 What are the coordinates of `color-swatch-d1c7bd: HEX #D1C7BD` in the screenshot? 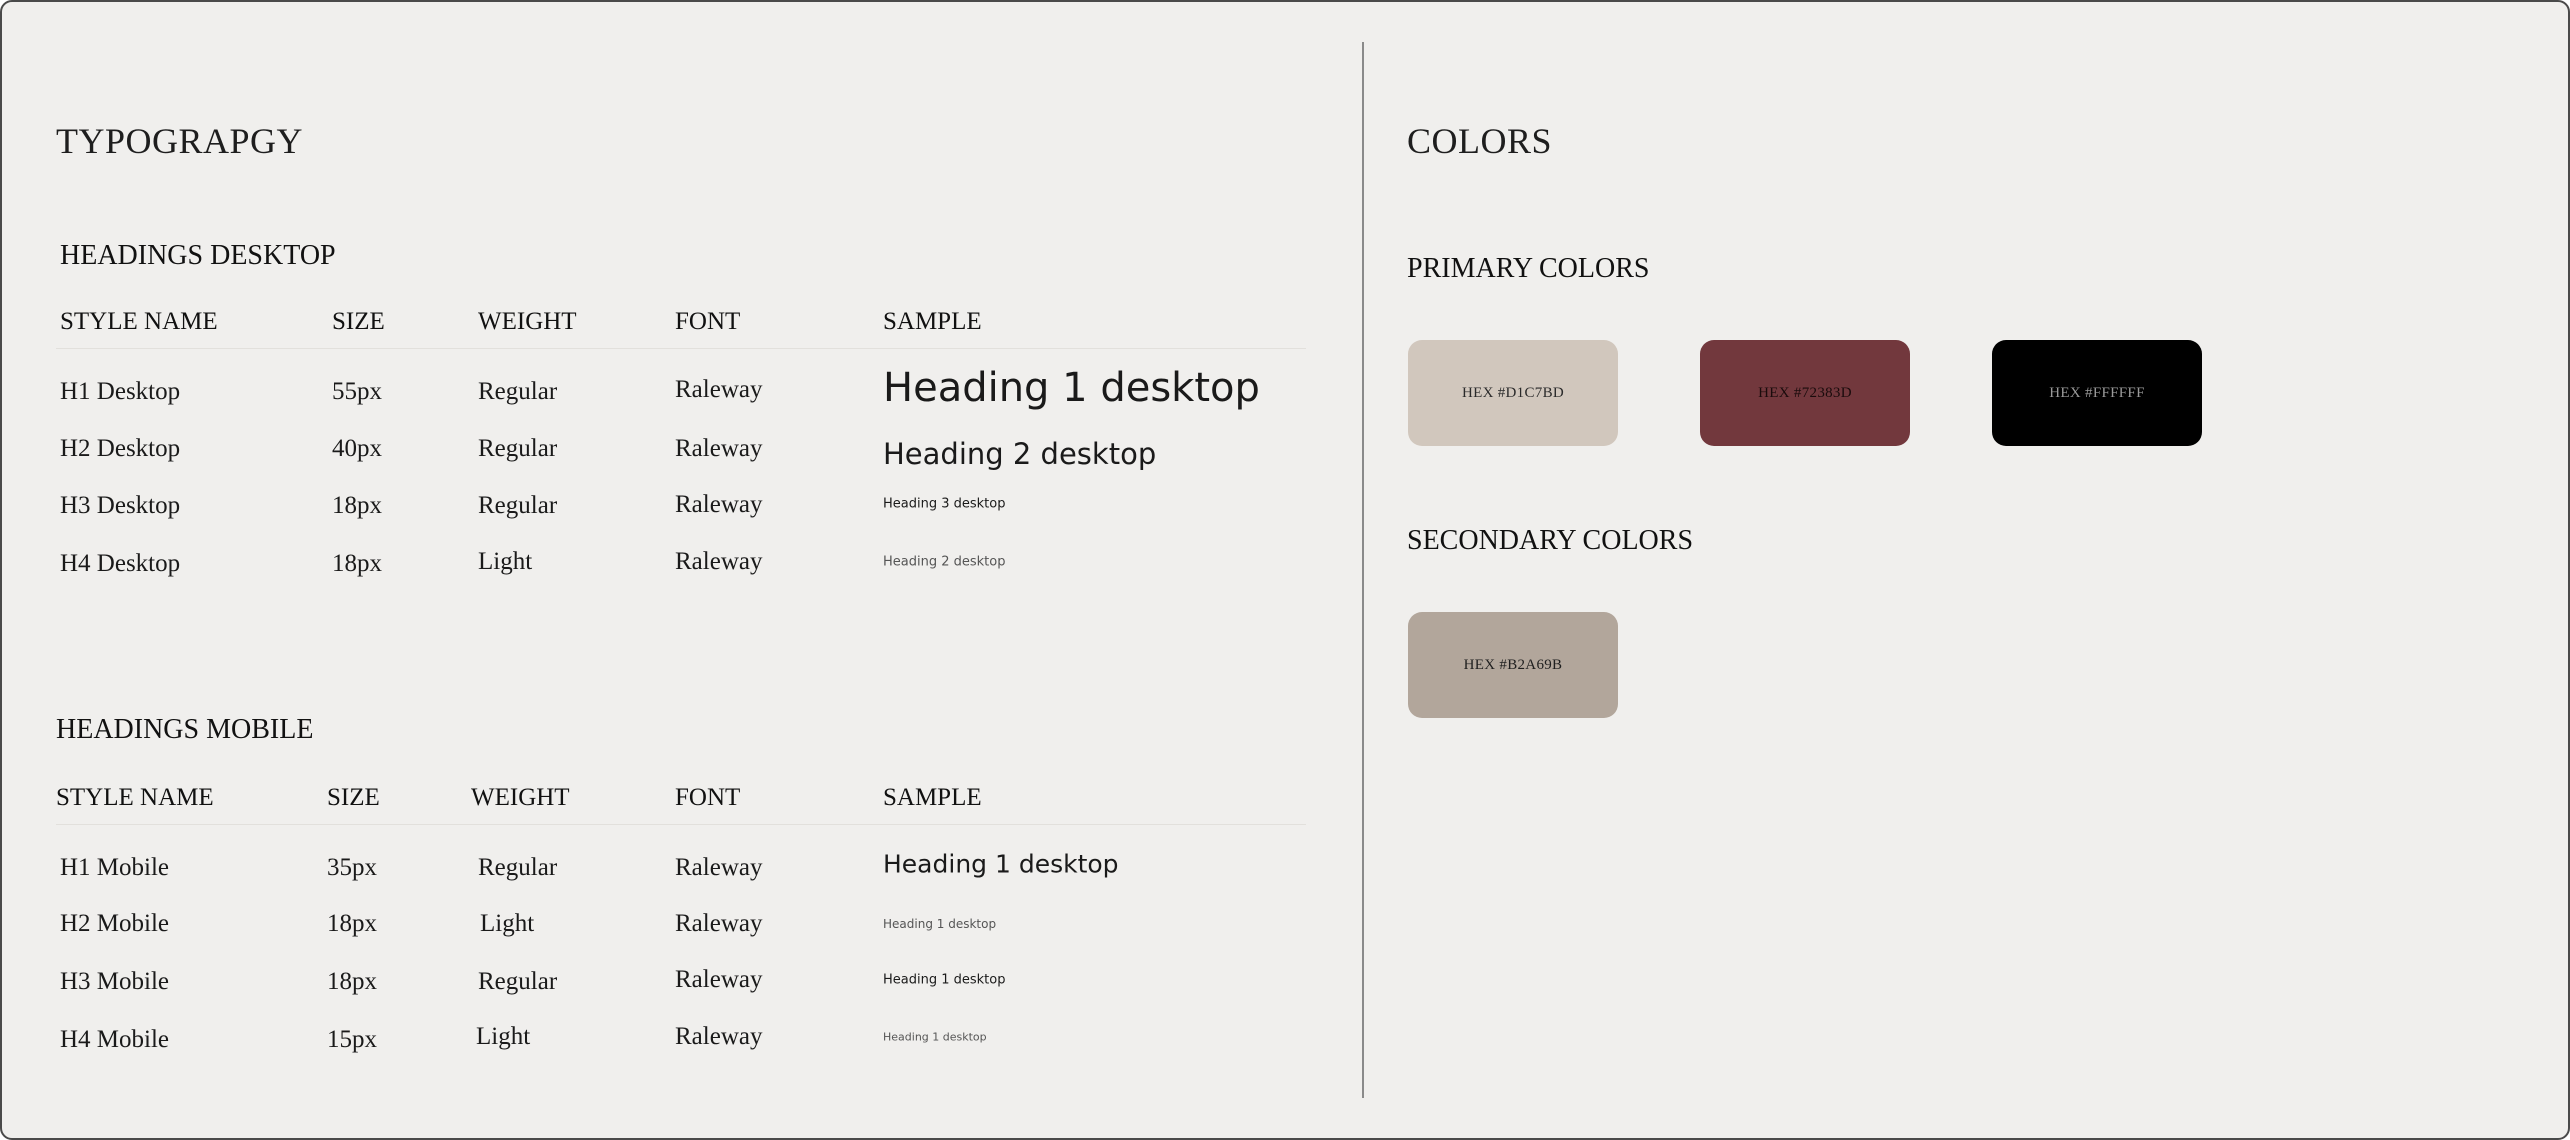 It's located at (1513, 393).